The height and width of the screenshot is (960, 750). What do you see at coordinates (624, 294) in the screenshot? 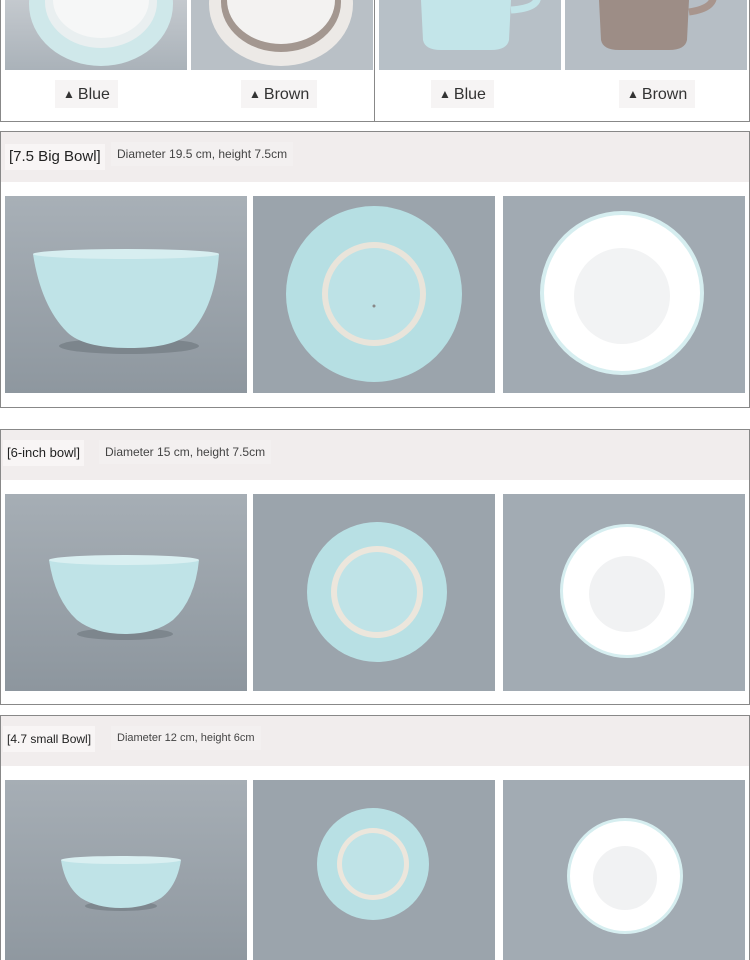
I see `big-bowl-top-photo` at bounding box center [624, 294].